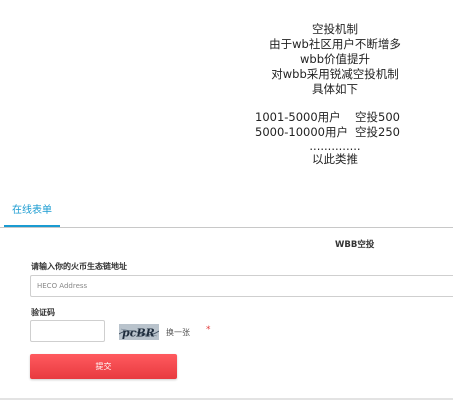  What do you see at coordinates (32, 214) in the screenshot?
I see `tab-online-form: 在线表单` at bounding box center [32, 214].